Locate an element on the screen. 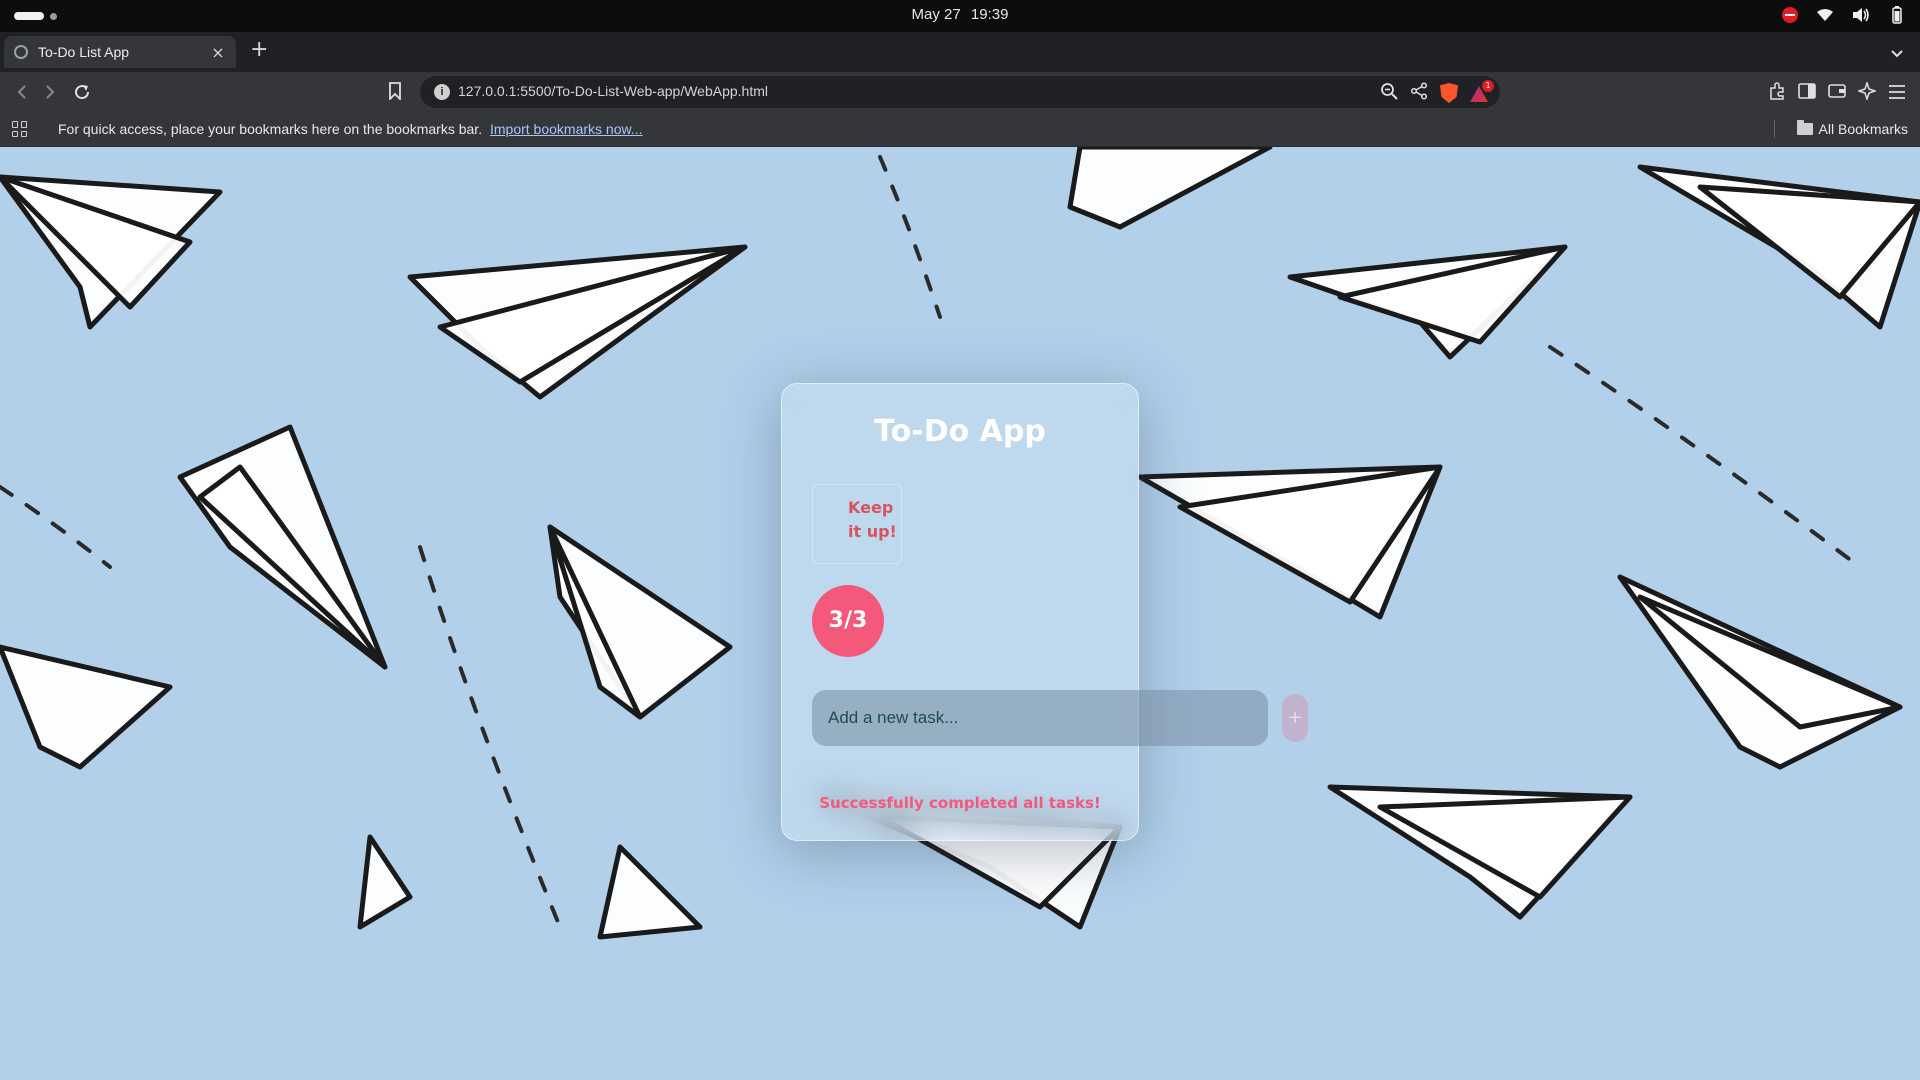  new-task-input is located at coordinates (1040, 718).